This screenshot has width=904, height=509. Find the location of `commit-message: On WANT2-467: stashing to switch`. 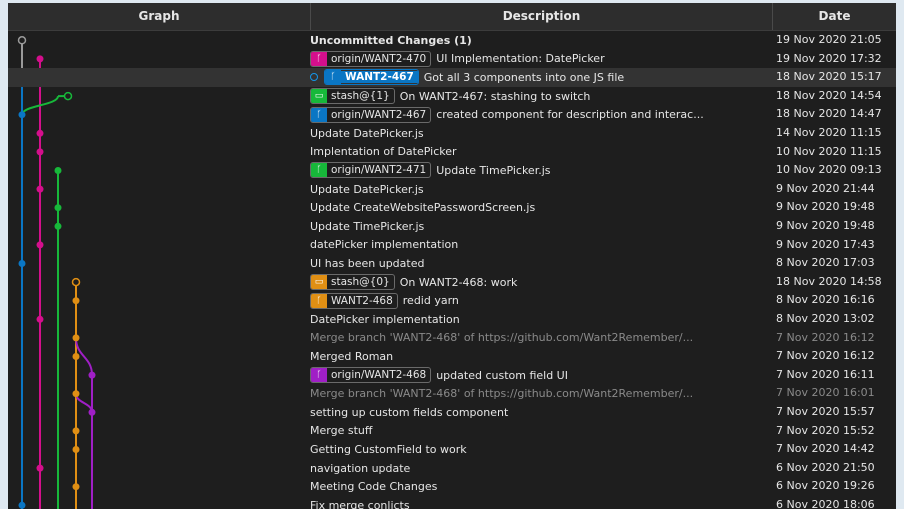

commit-message: On WANT2-467: stashing to switch is located at coordinates (495, 96).